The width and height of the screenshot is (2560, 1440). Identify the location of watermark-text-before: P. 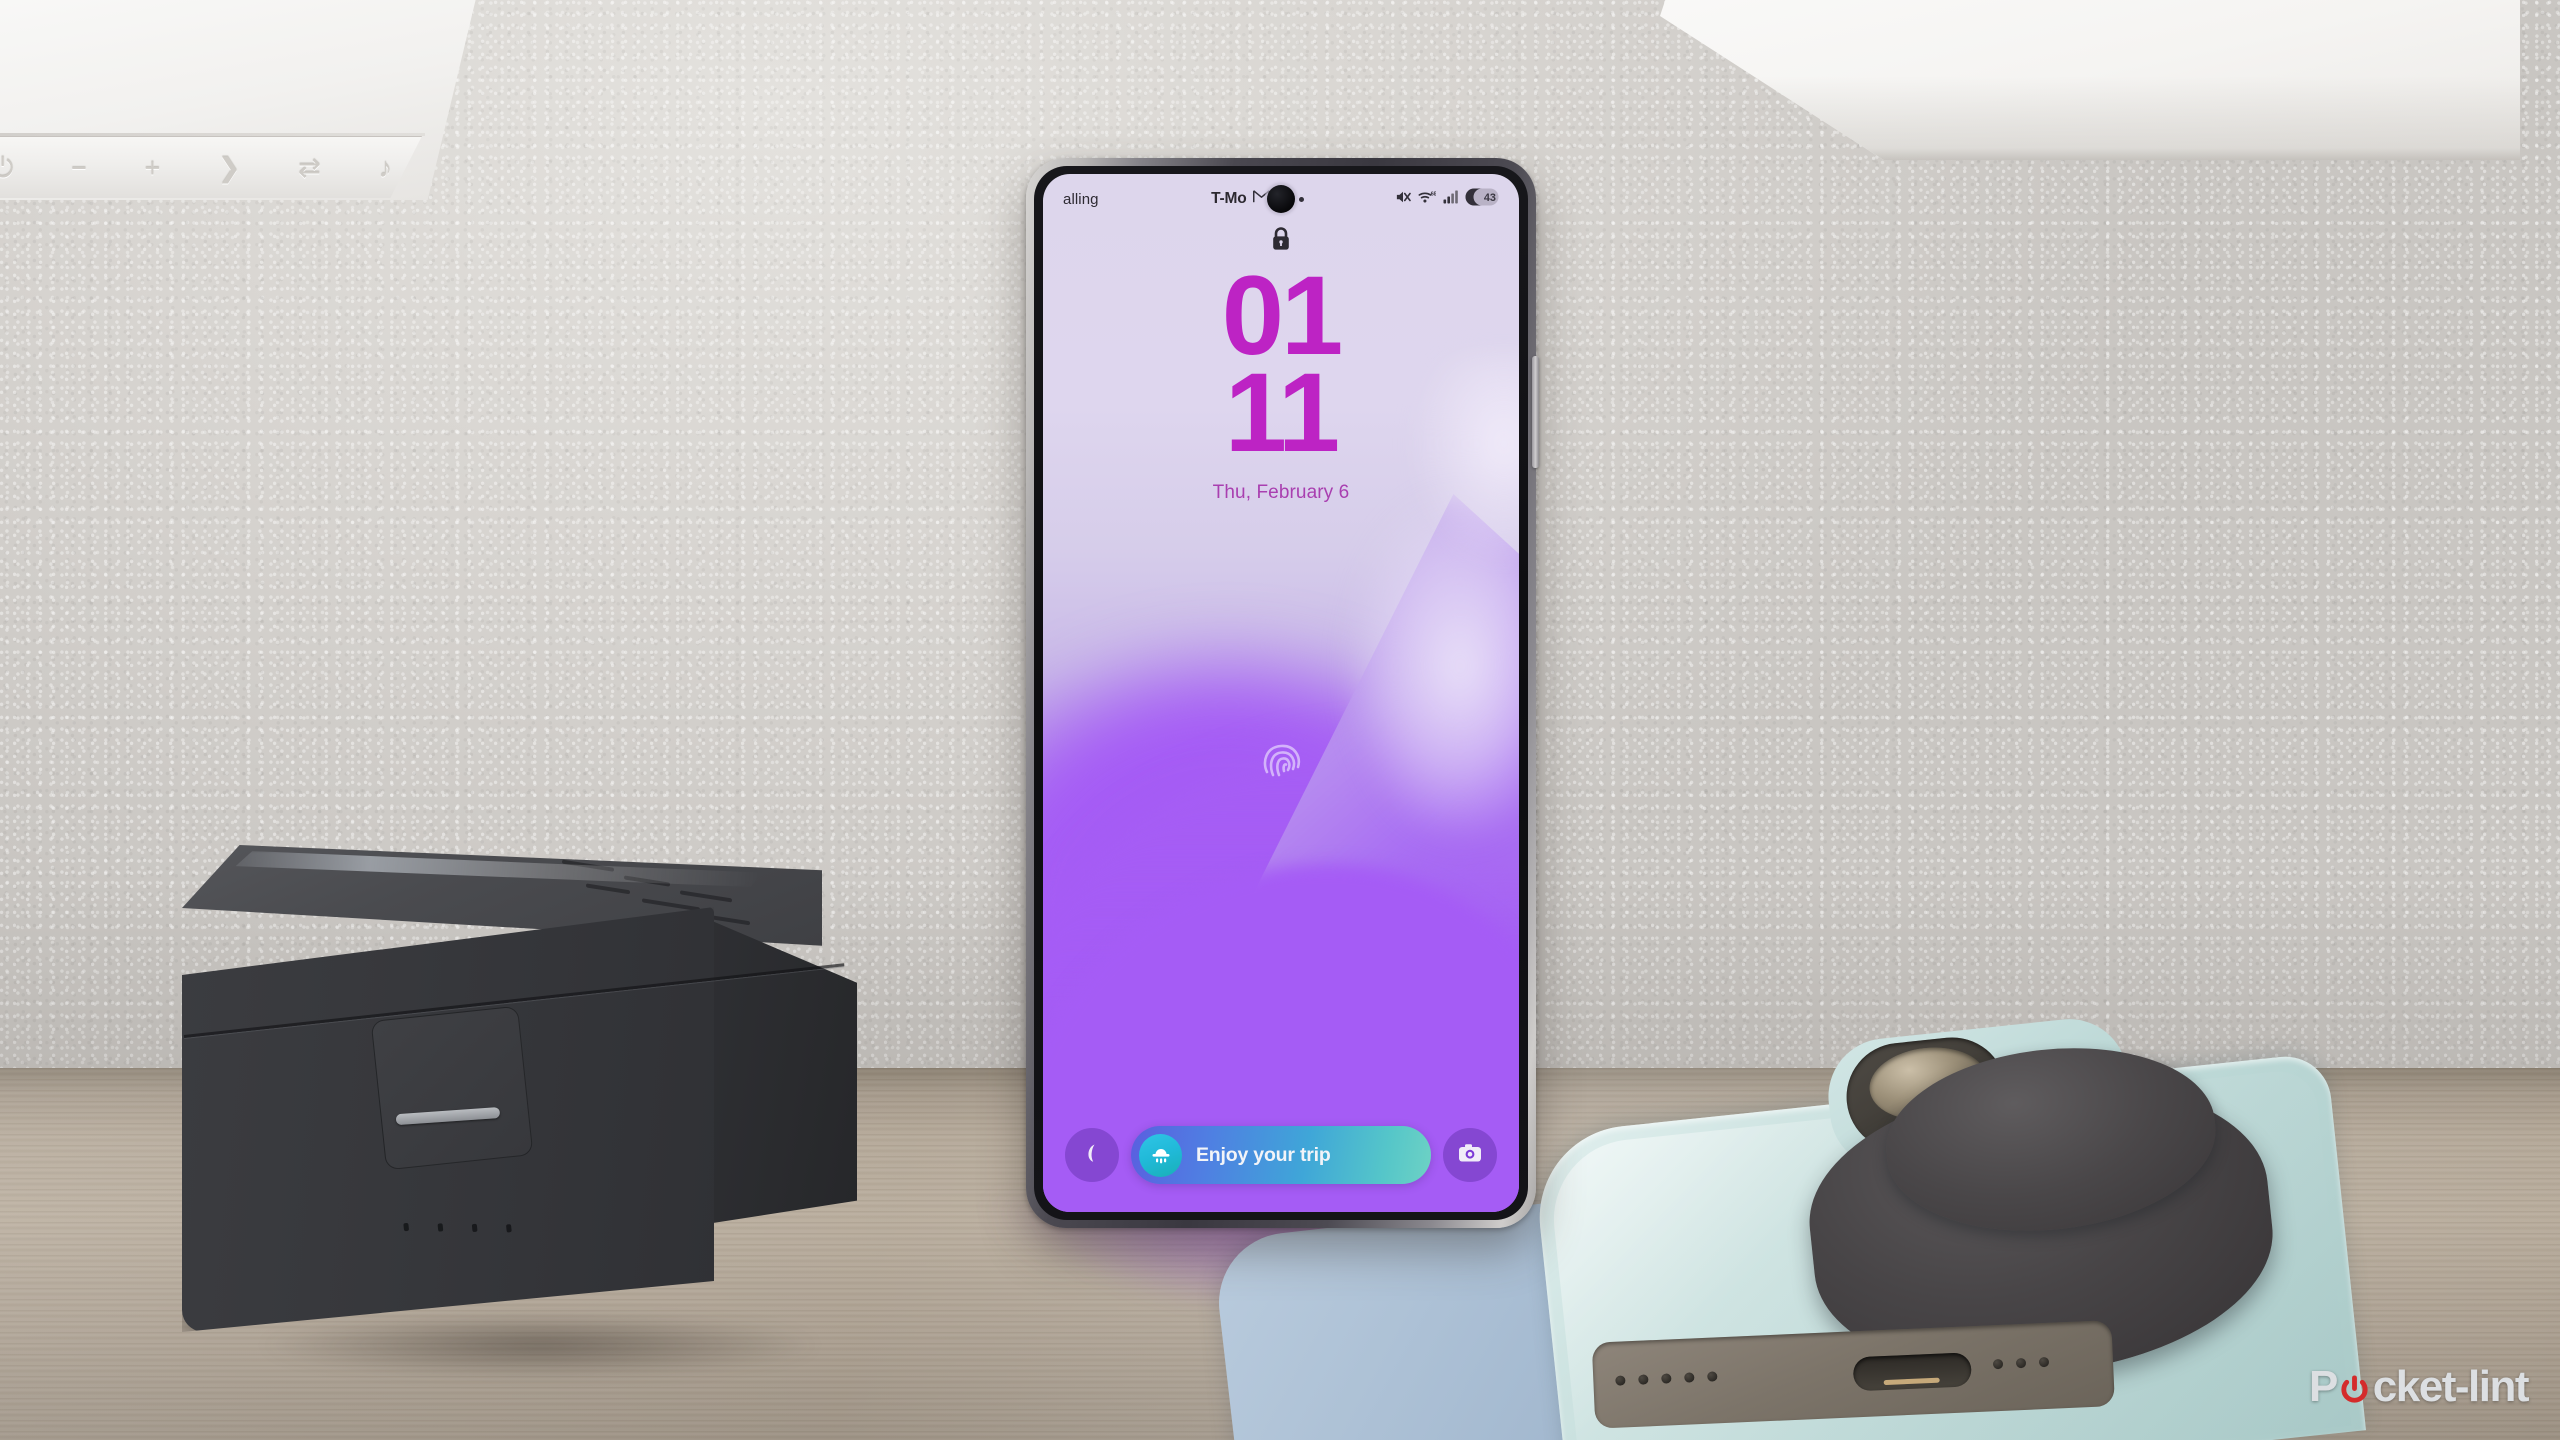
(2323, 1386).